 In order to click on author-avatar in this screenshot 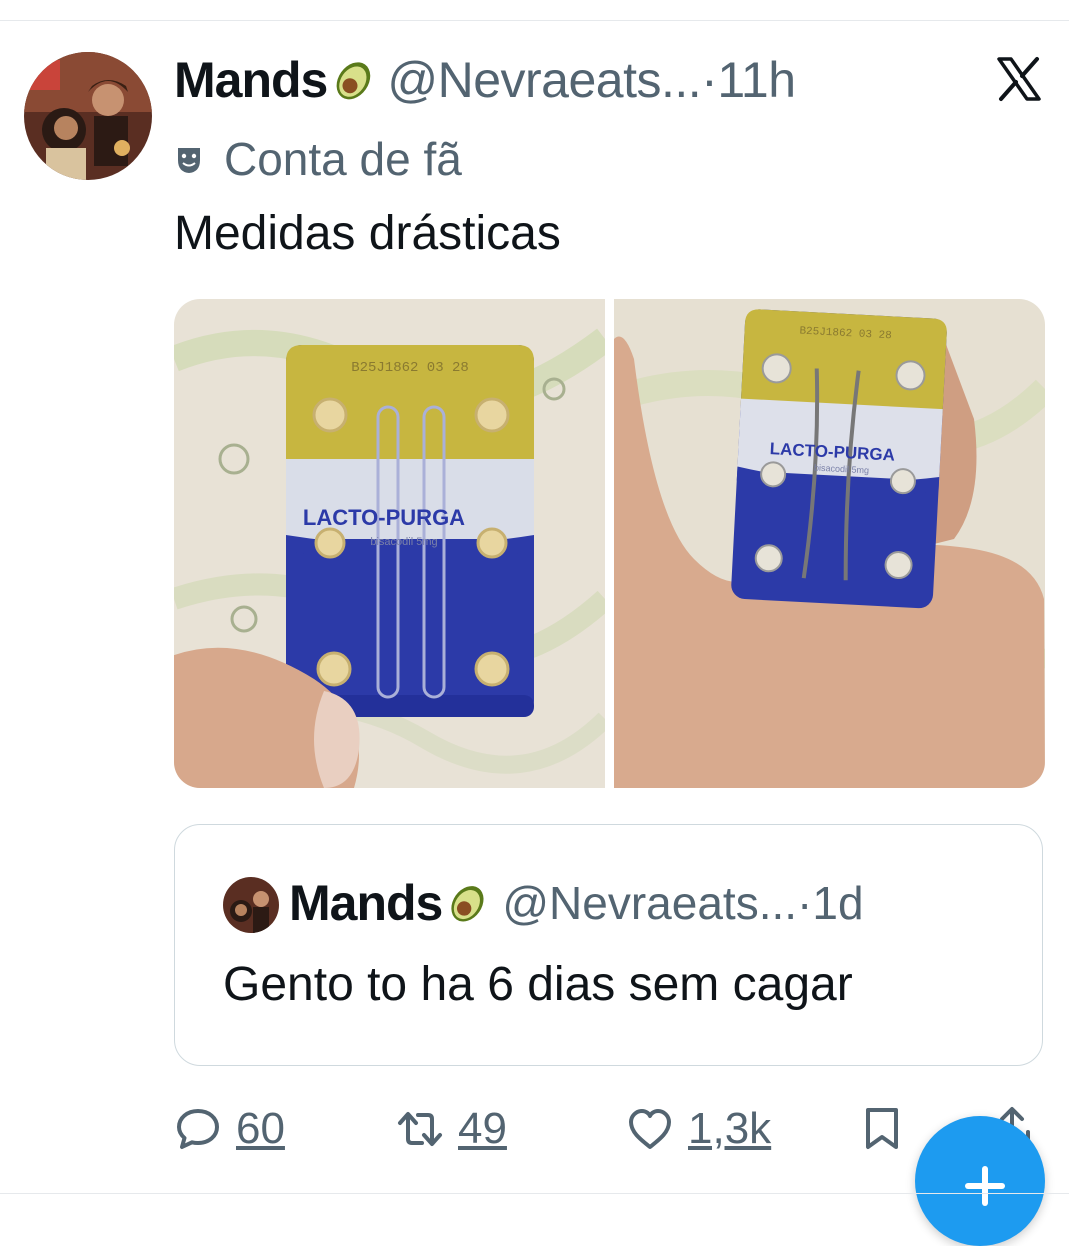, I will do `click(88, 116)`.